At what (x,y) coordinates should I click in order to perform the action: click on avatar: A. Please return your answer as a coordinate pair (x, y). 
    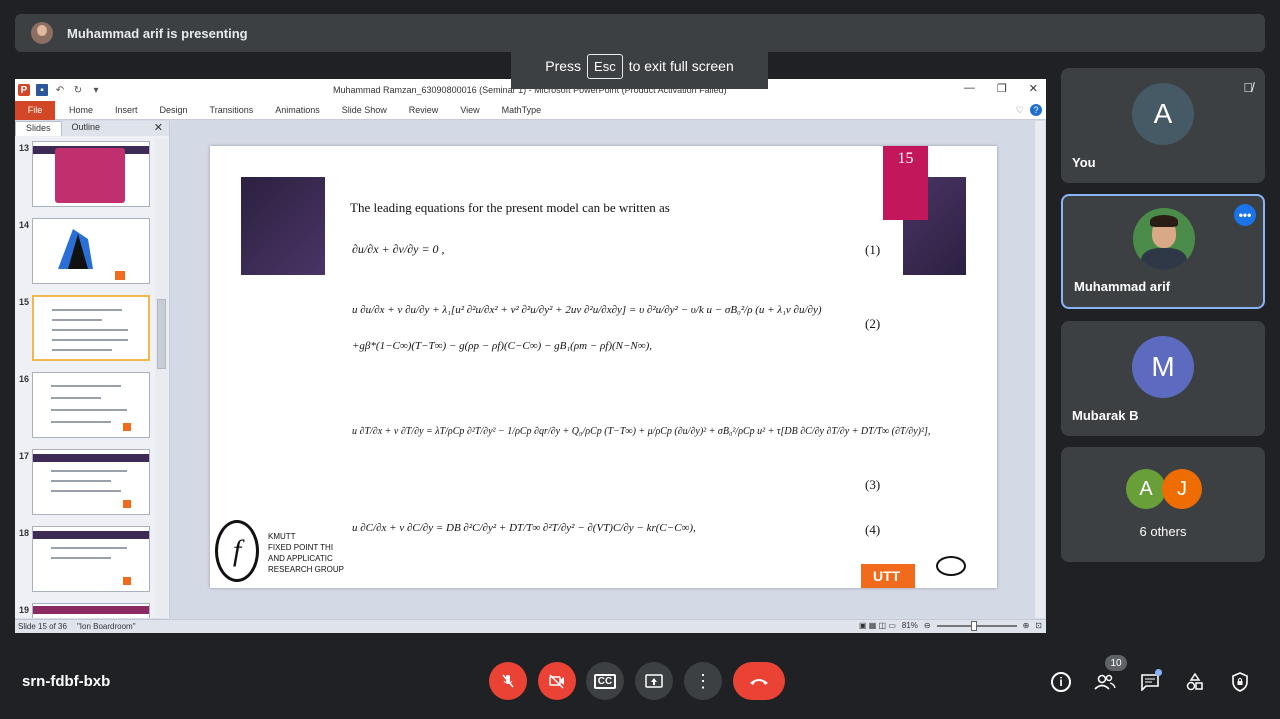
    Looking at the image, I should click on (1146, 489).